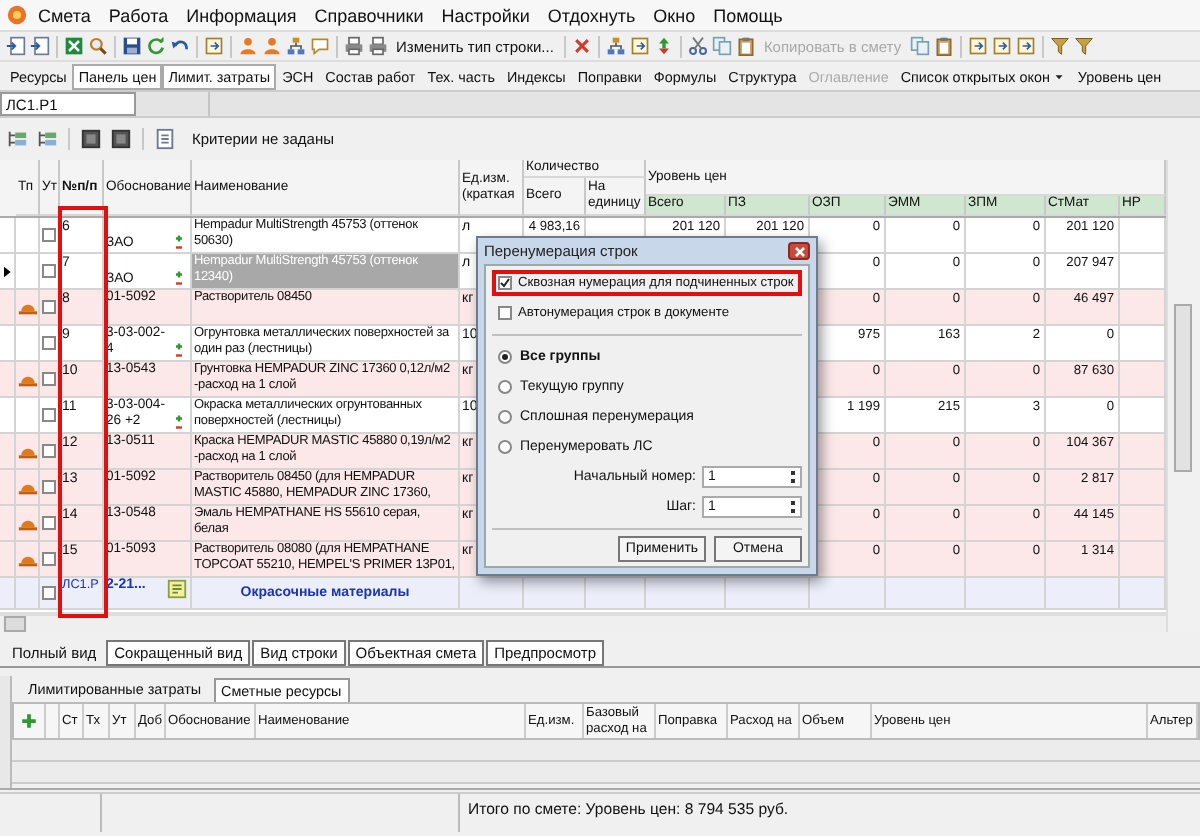 This screenshot has height=836, width=1200. I want to click on close-button, so click(799, 251).